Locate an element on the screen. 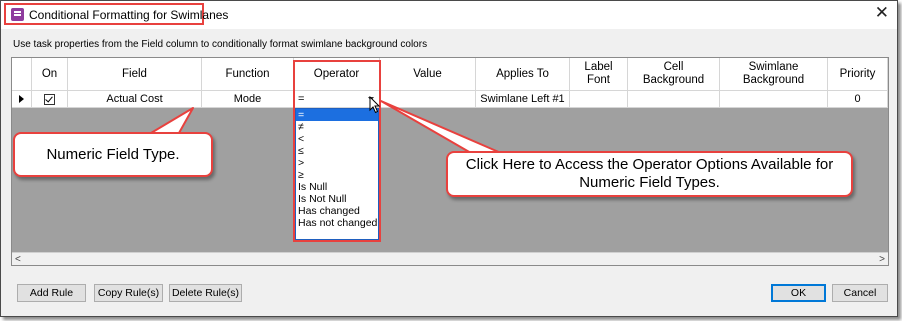 The height and width of the screenshot is (321, 902). cell-priority: 0 is located at coordinates (858, 99).